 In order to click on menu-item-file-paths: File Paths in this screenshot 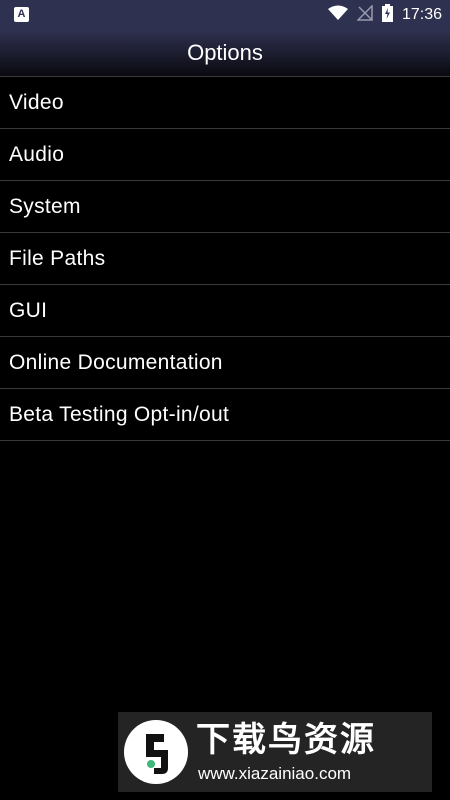, I will do `click(225, 259)`.